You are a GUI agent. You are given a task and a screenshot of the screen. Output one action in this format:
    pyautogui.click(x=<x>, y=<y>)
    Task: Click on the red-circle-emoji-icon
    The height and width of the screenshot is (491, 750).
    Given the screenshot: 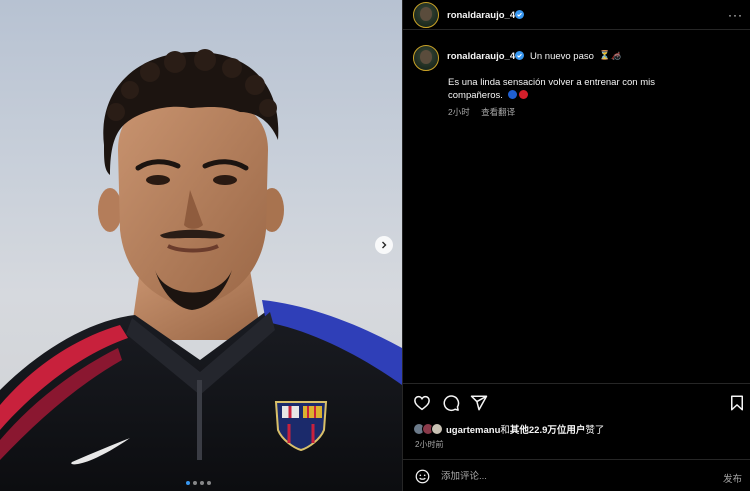 What is the action you would take?
    pyautogui.click(x=523, y=94)
    